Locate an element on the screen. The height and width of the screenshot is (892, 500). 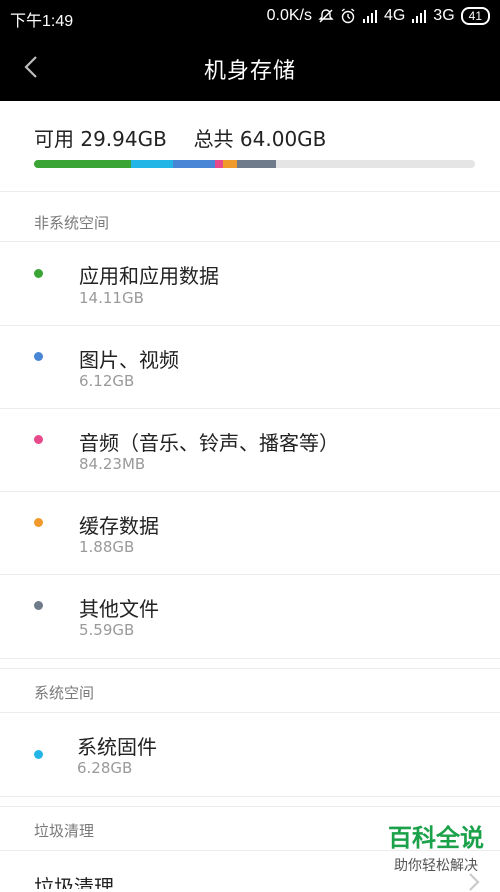
list-item-images: 图片、视频 6.12GB is located at coordinates (250, 367).